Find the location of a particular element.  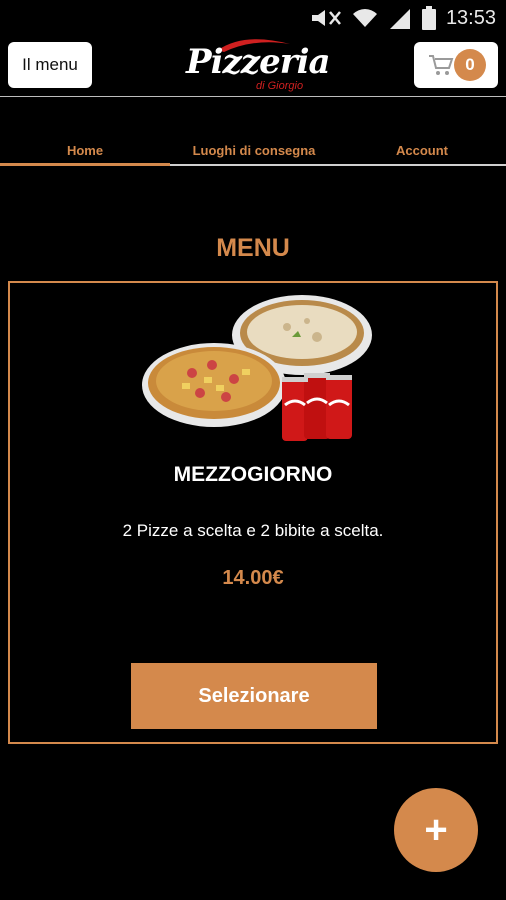

logo-subtitle: di Giorgio is located at coordinates (280, 86).